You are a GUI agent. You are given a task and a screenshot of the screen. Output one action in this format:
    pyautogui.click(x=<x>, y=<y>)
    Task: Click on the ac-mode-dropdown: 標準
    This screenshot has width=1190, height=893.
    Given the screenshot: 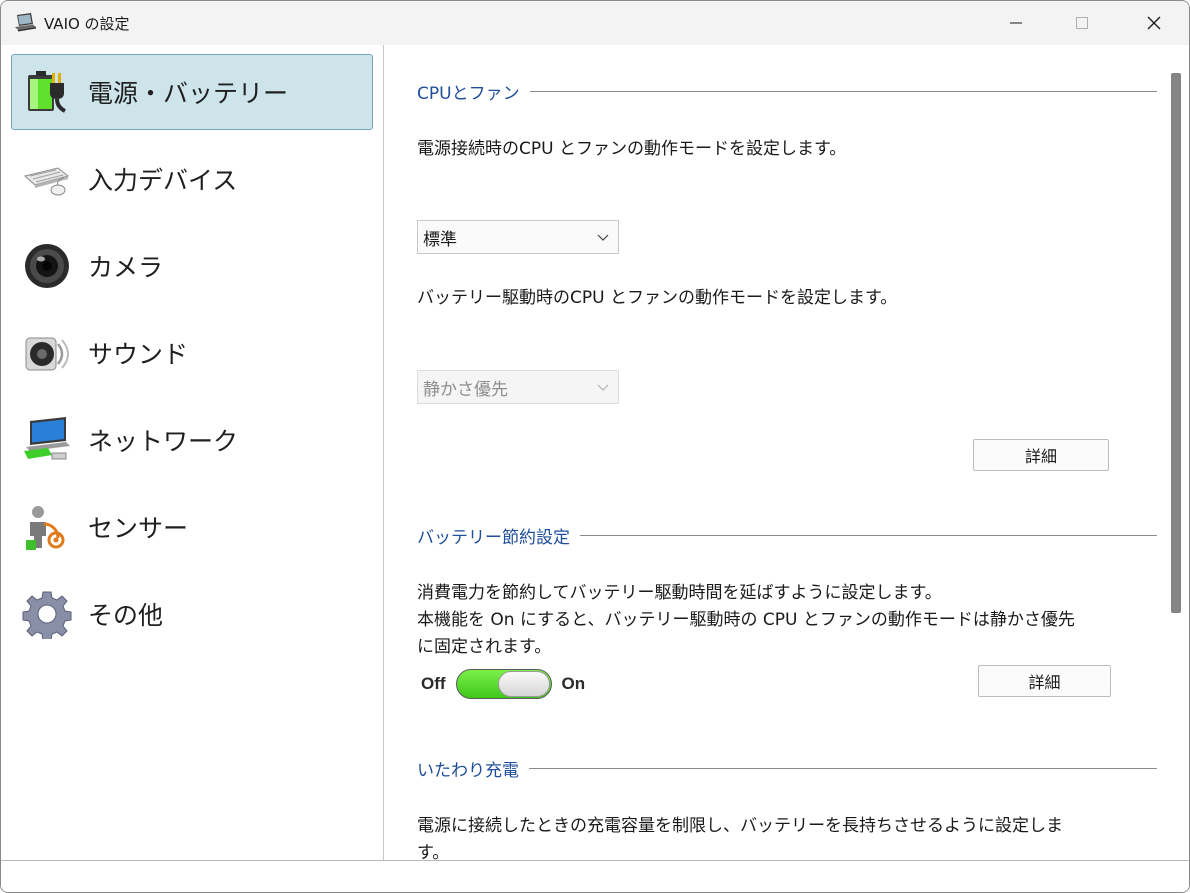 What is the action you would take?
    pyautogui.click(x=518, y=237)
    